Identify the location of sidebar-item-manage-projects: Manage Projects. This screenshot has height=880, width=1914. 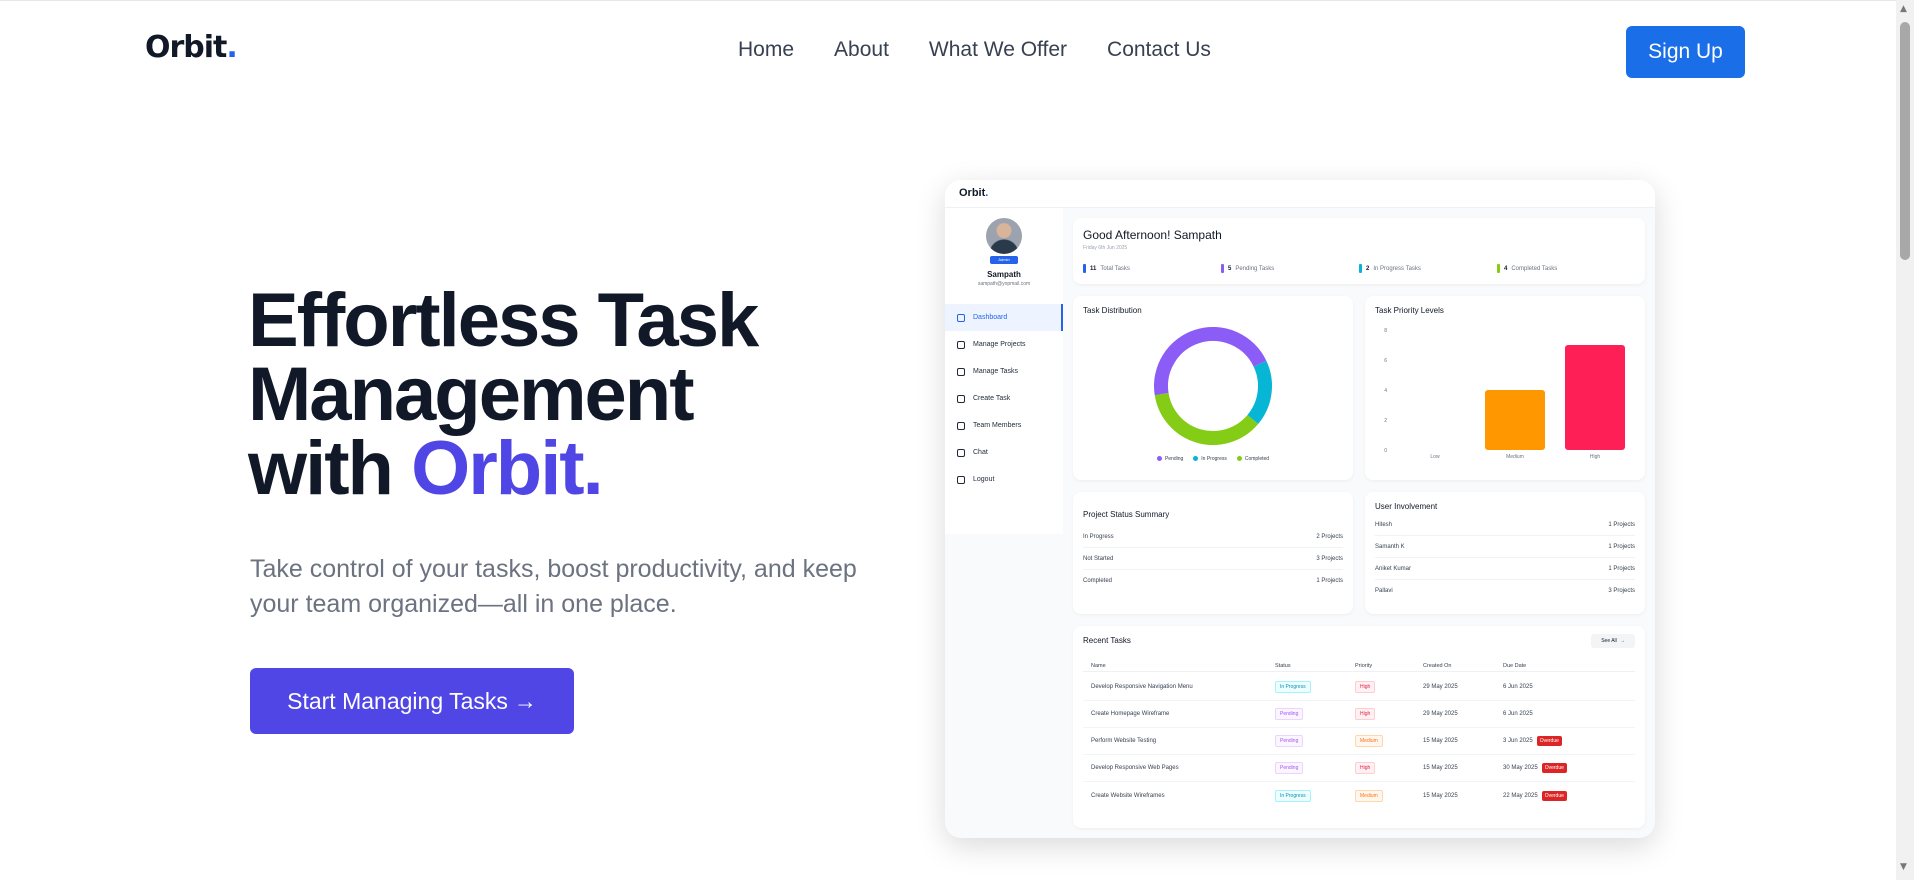
(1004, 344).